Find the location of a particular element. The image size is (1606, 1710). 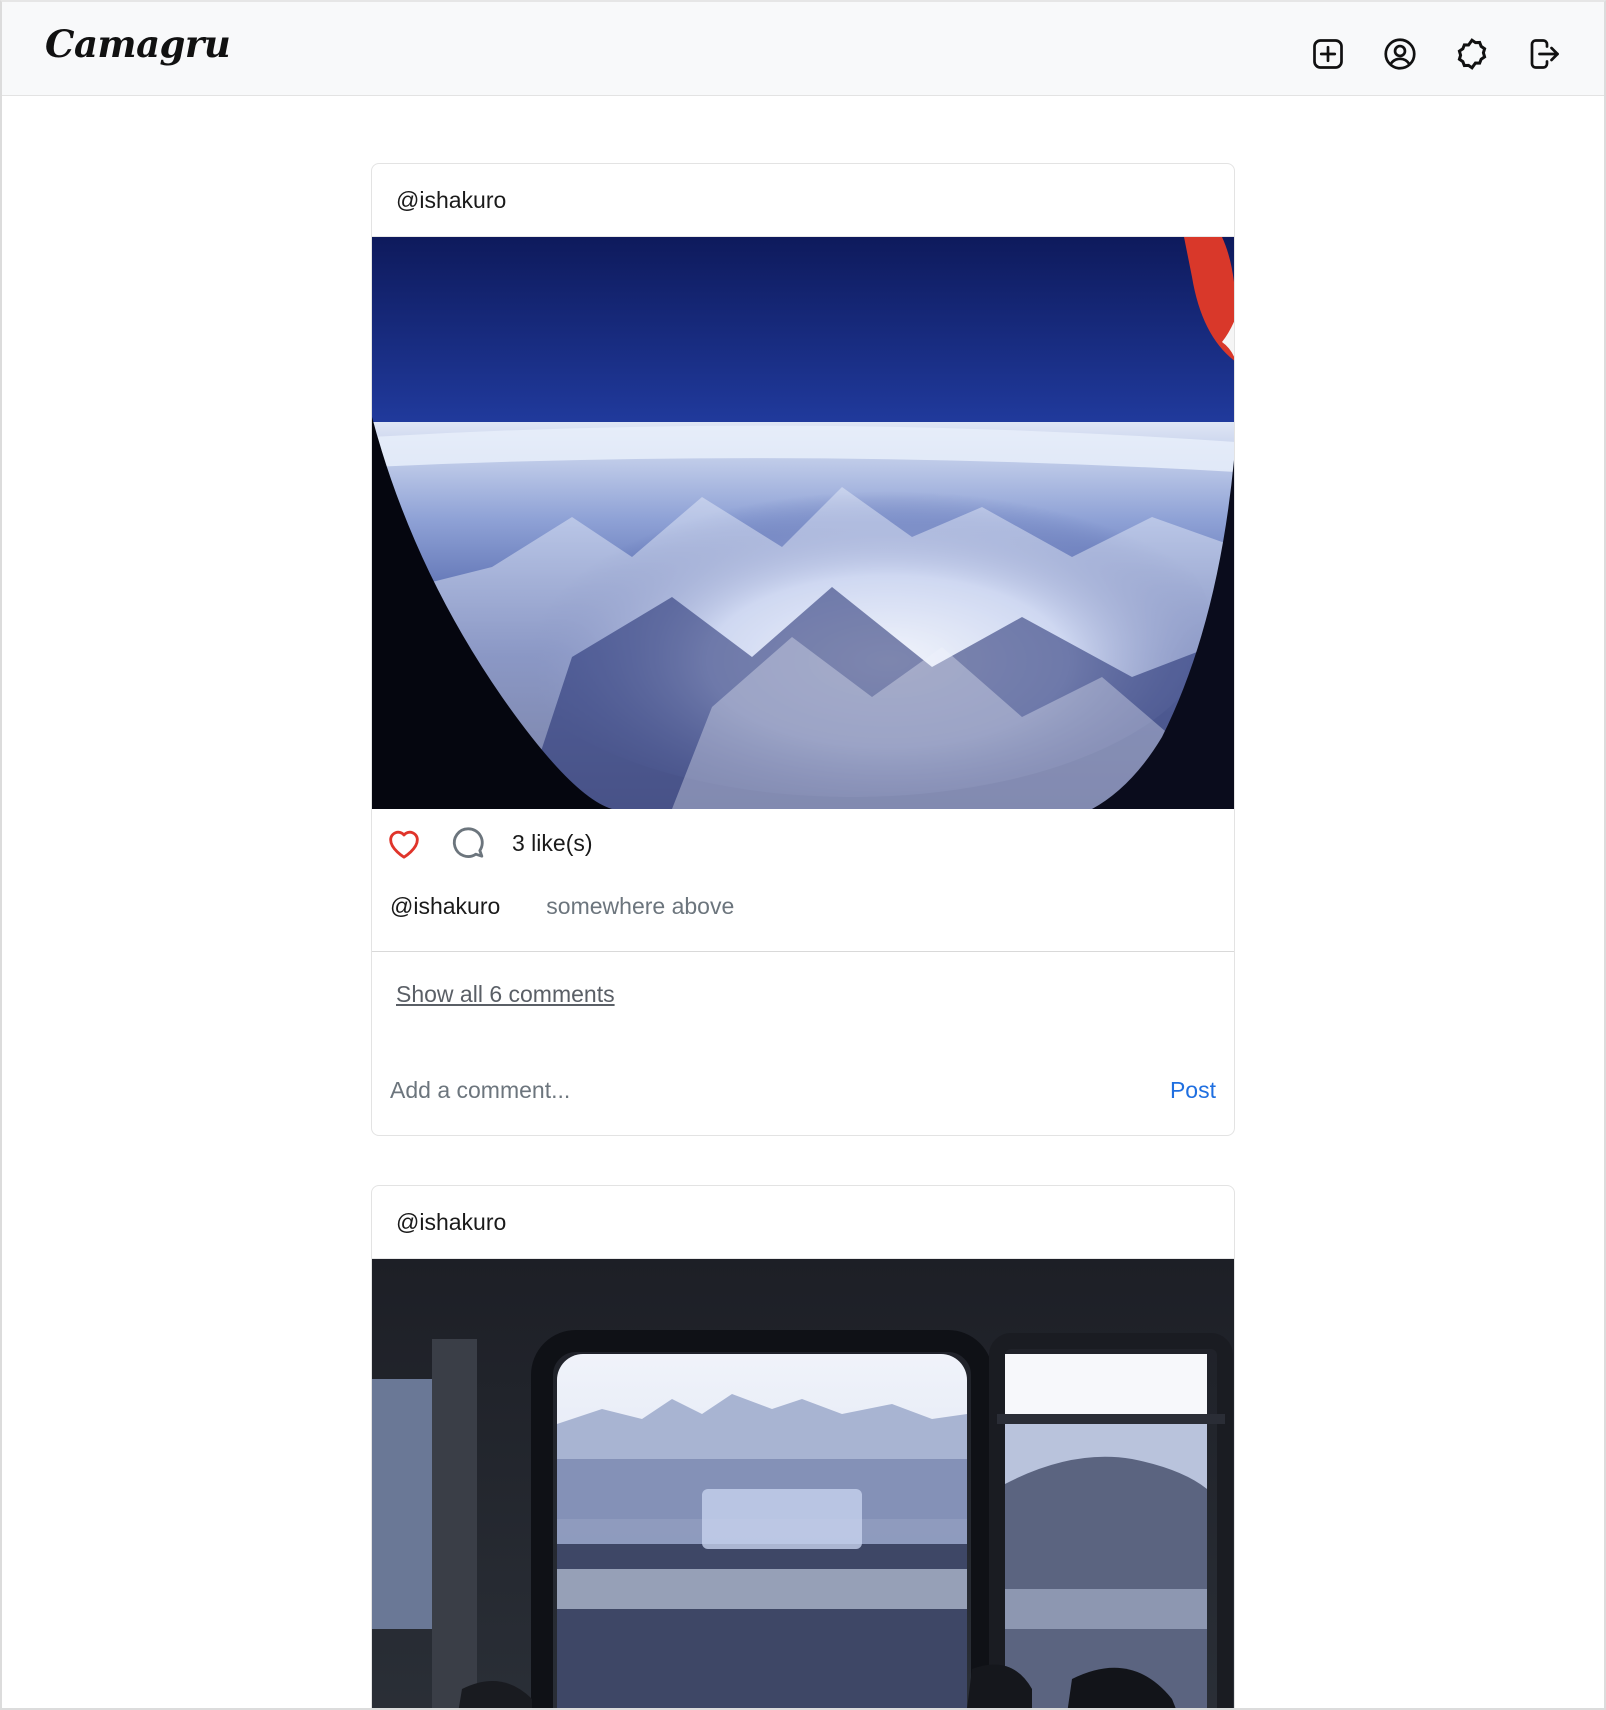

caption-user: @ishakuro is located at coordinates (445, 906).